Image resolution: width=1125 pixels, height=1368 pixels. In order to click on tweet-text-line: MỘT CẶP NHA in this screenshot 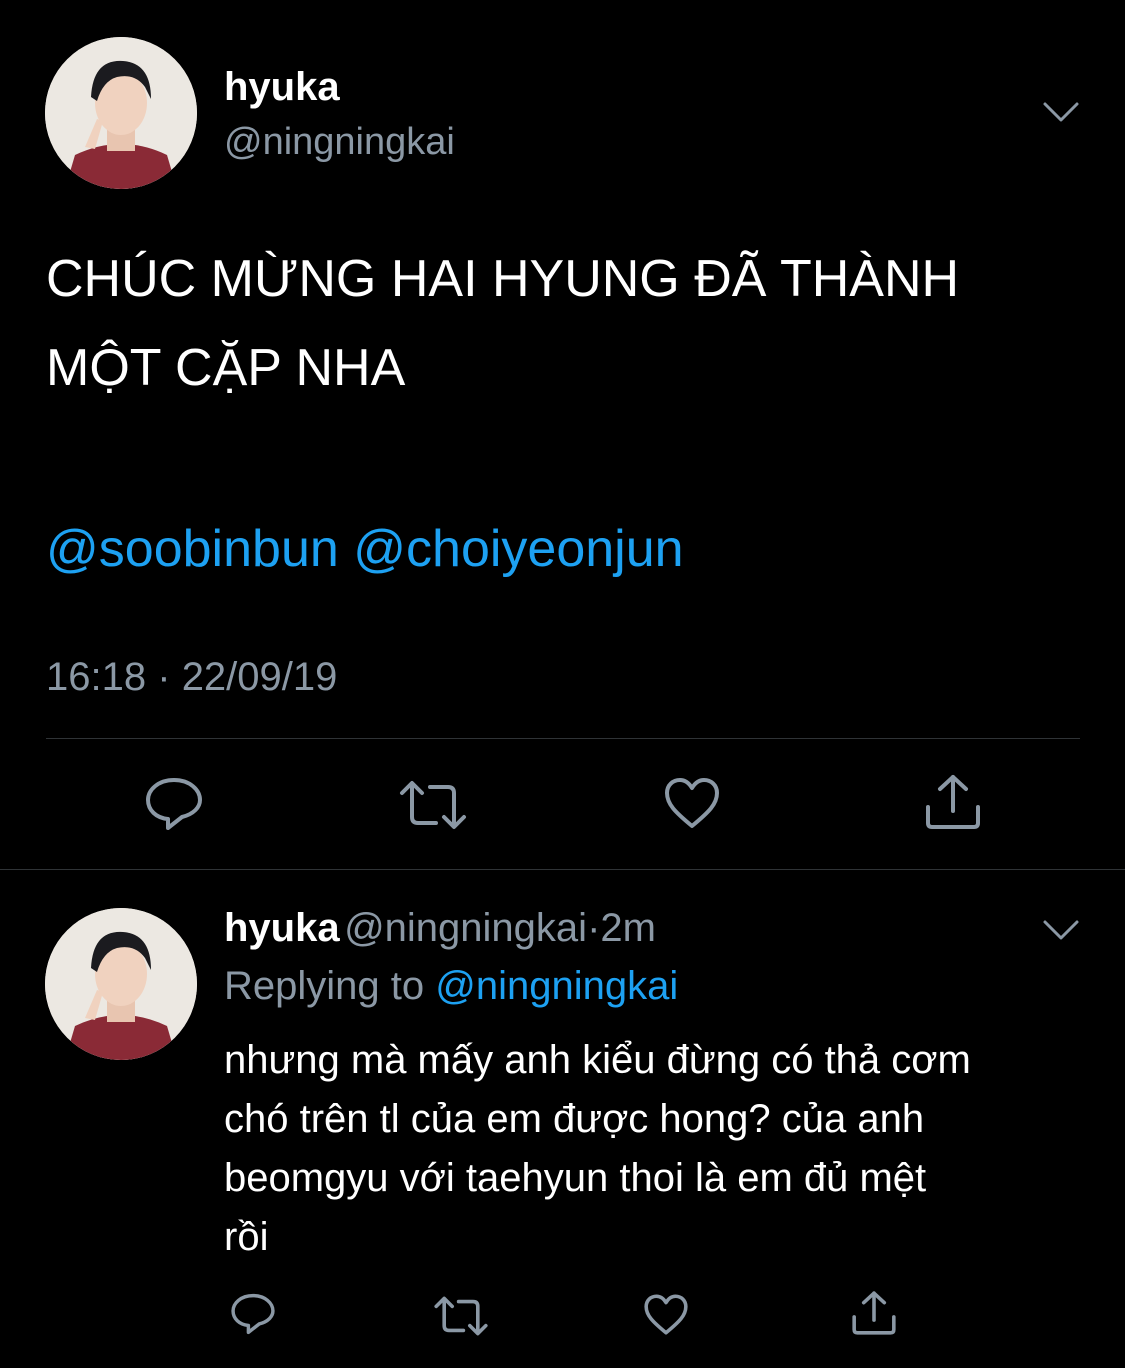, I will do `click(226, 368)`.